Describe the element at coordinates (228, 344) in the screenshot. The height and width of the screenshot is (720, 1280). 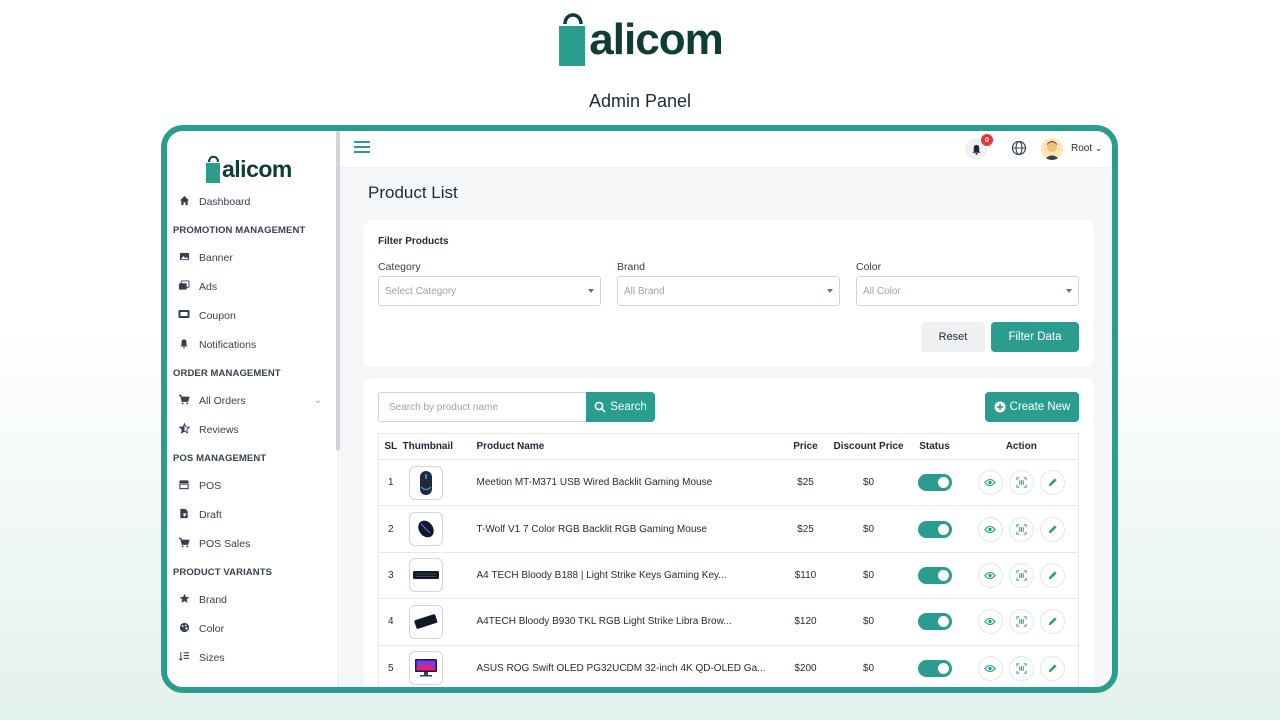
I see `sidebar-item-label: Notifications` at that location.